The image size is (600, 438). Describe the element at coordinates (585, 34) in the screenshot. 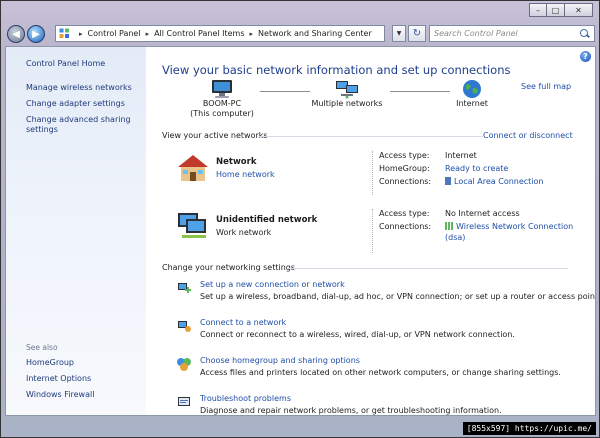

I see `search-icon` at that location.